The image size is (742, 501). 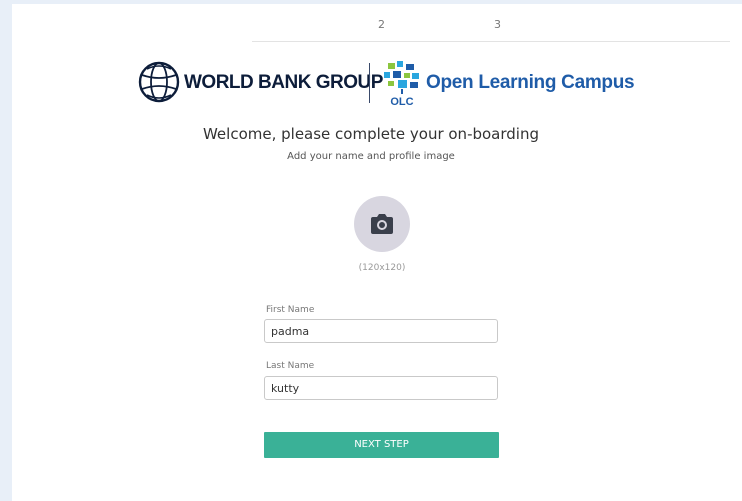 What do you see at coordinates (290, 366) in the screenshot?
I see `last-name-label: Last Name` at bounding box center [290, 366].